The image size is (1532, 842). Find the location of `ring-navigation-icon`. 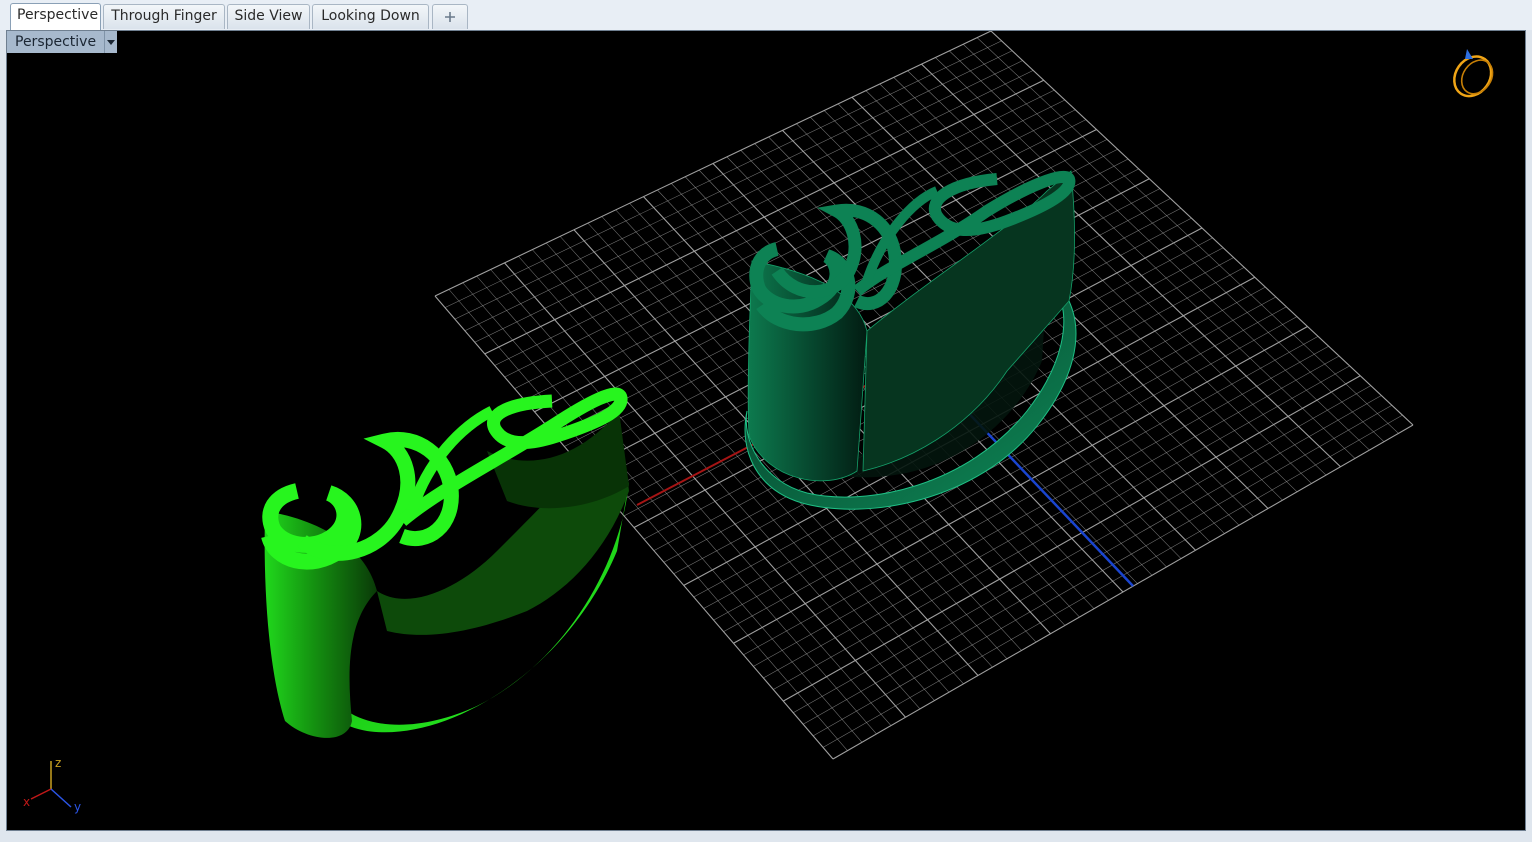

ring-navigation-icon is located at coordinates (1473, 76).